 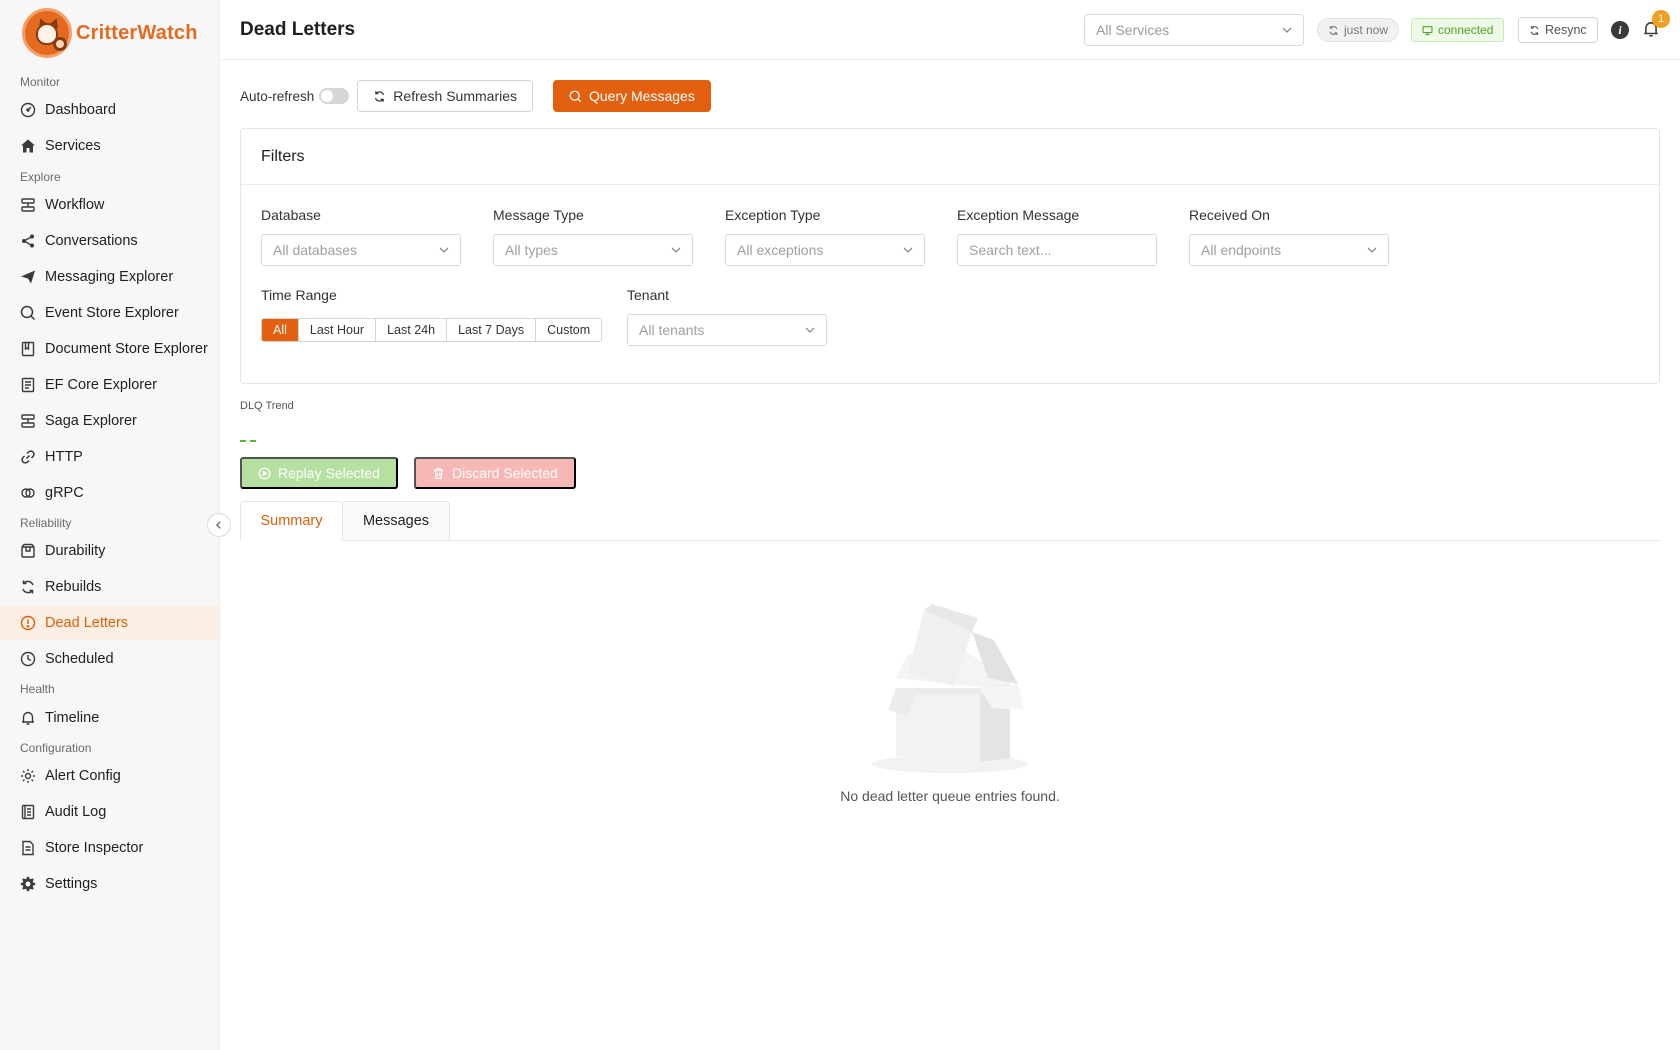 I want to click on sidebar-item-saga-explorer: Saga Explorer, so click(x=109, y=421).